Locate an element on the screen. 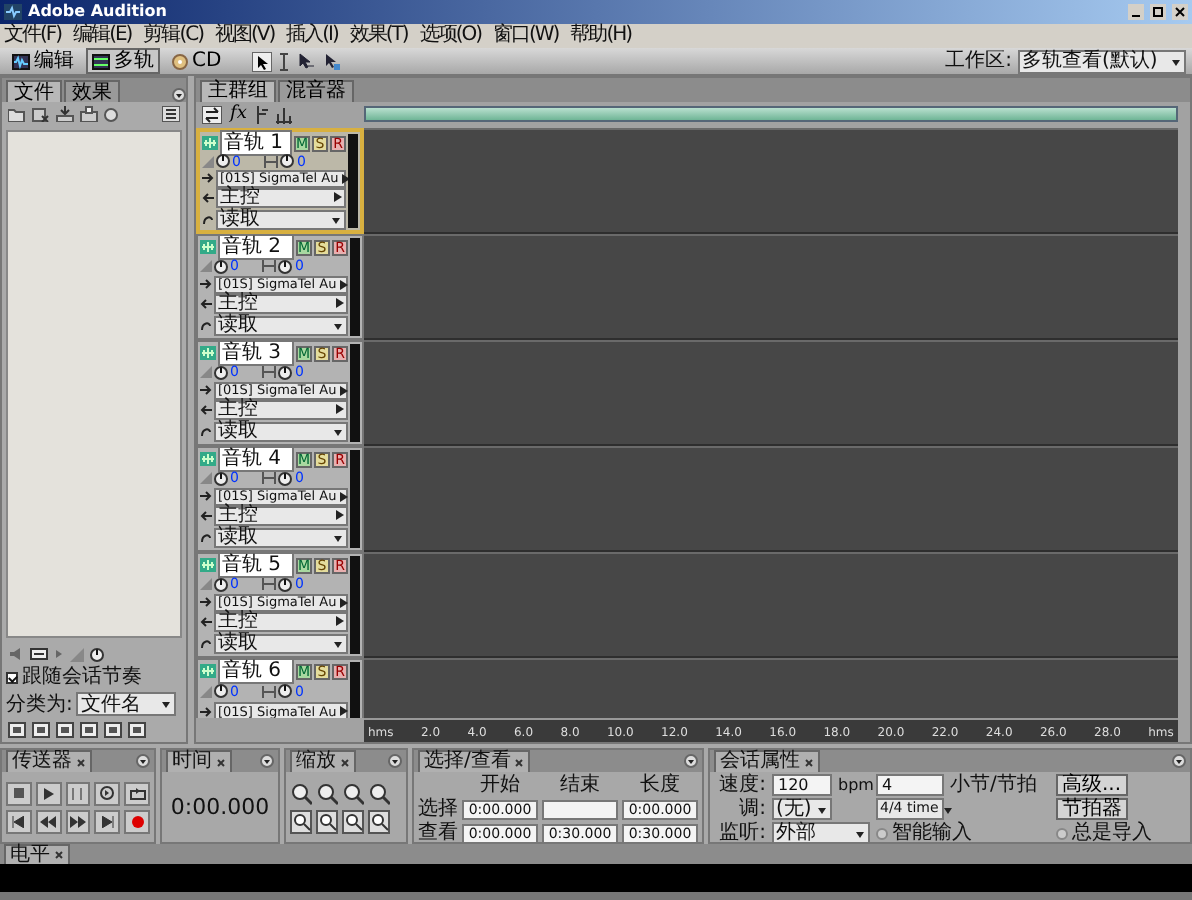 This screenshot has height=900, width=1192. fast-forward-button is located at coordinates (78, 821).